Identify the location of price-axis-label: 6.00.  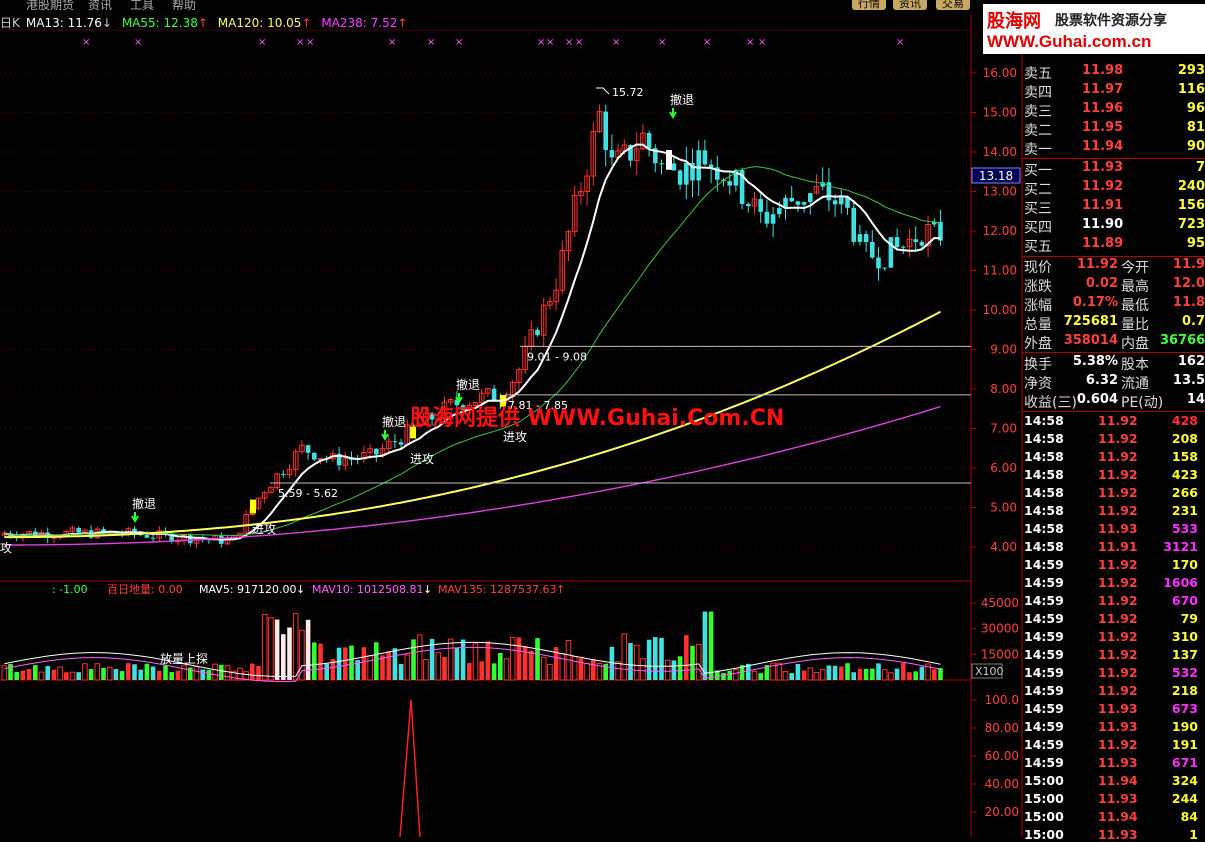
(1003, 468).